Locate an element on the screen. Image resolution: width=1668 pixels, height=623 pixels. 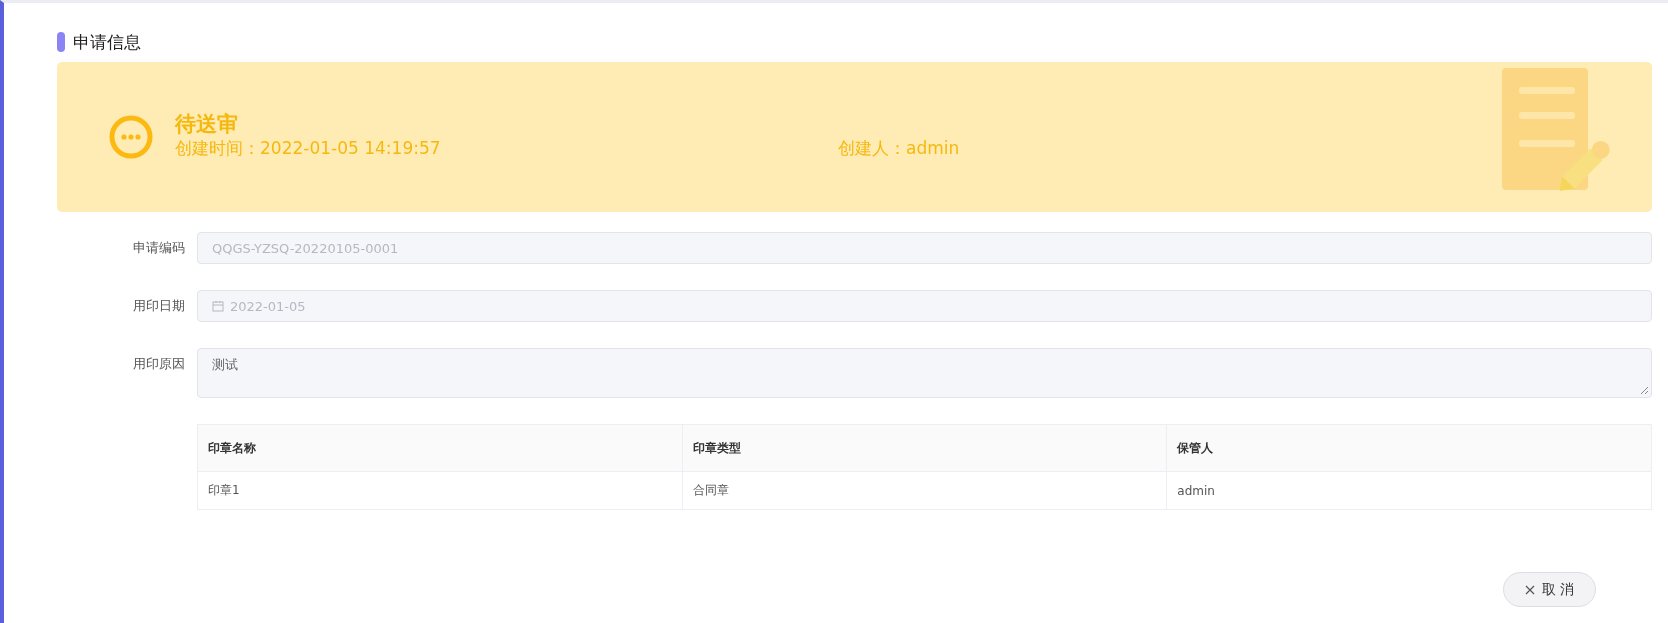
more-icon is located at coordinates (131, 137).